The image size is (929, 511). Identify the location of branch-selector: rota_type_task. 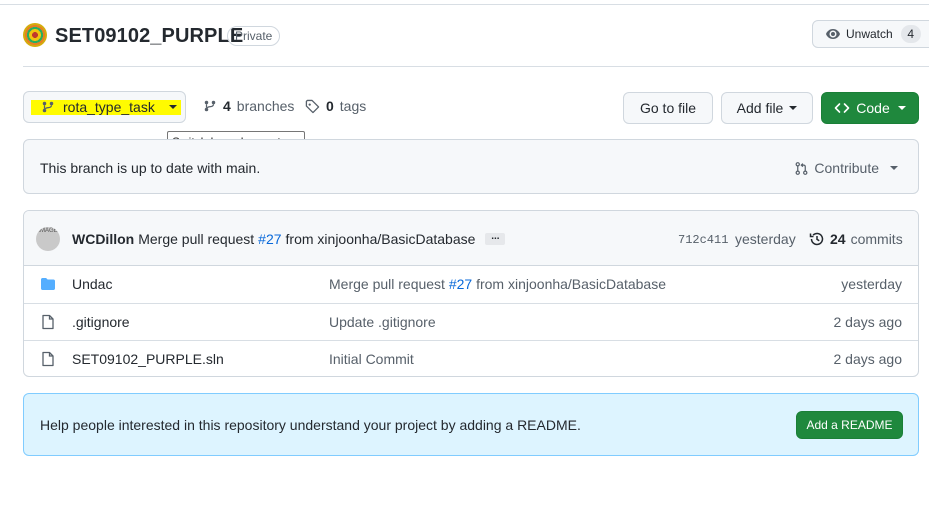
(104, 107).